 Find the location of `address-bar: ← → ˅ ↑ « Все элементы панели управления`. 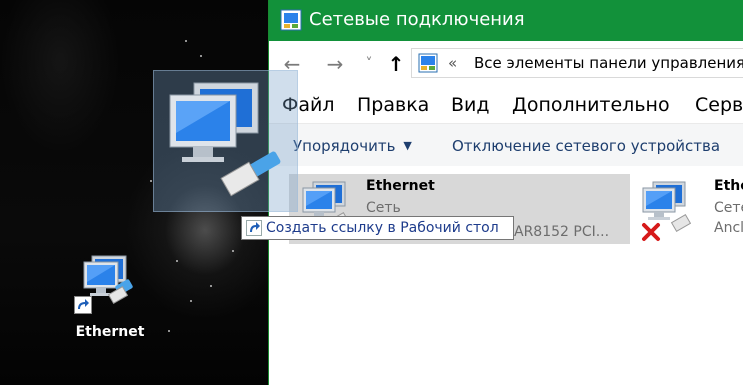

address-bar: ← → ˅ ↑ « Все элементы панели управления is located at coordinates (506, 64).